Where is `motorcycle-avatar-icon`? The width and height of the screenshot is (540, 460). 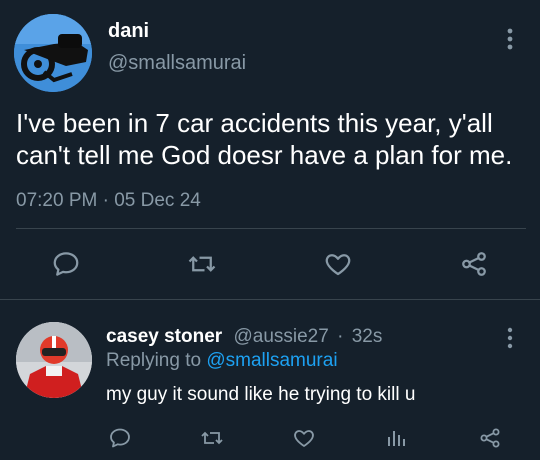
motorcycle-avatar-icon is located at coordinates (53, 53).